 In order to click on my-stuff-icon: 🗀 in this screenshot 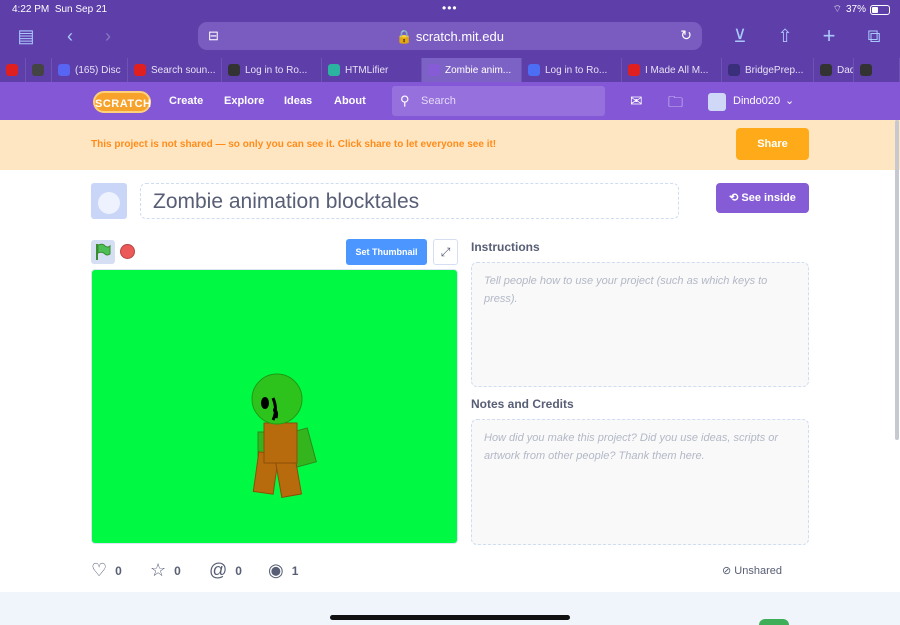, I will do `click(675, 104)`.